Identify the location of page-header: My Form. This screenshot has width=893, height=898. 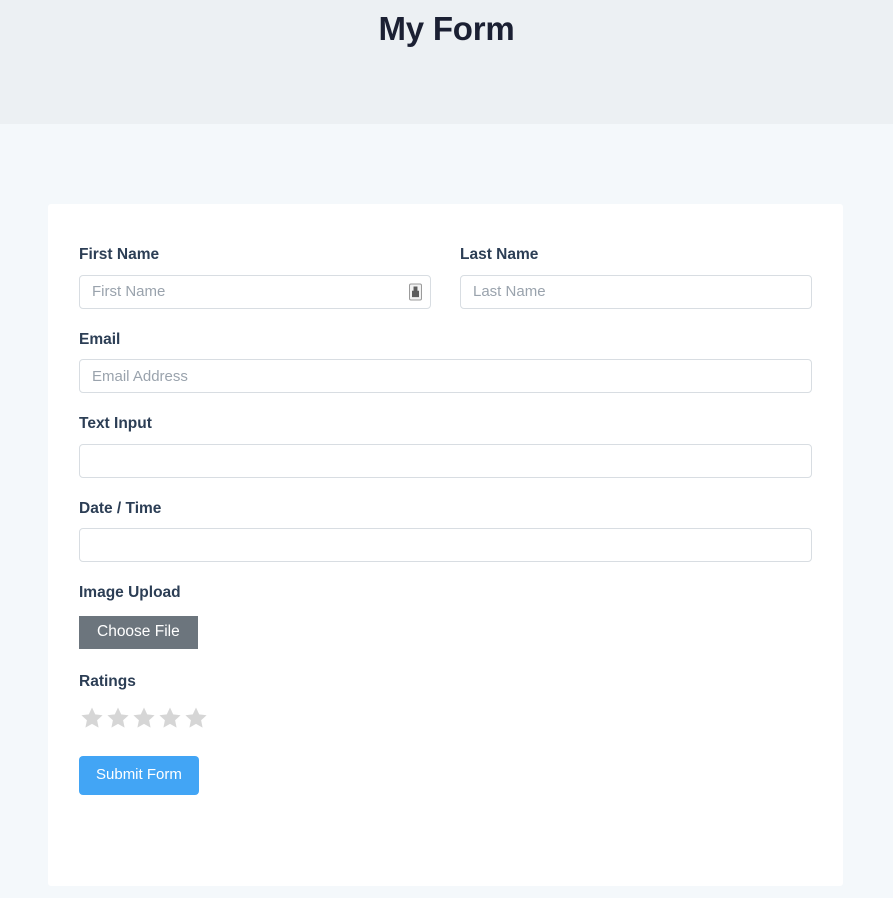
(446, 62).